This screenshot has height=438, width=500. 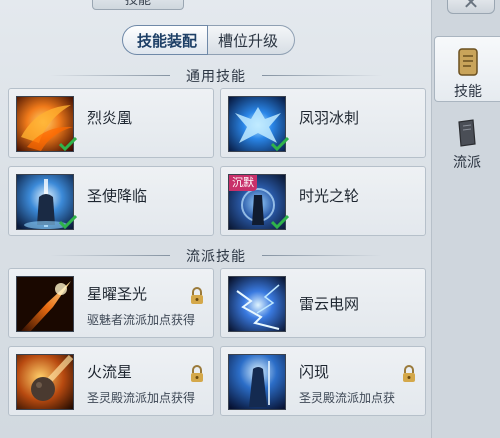 I want to click on close-icon: ✕, so click(x=471, y=6).